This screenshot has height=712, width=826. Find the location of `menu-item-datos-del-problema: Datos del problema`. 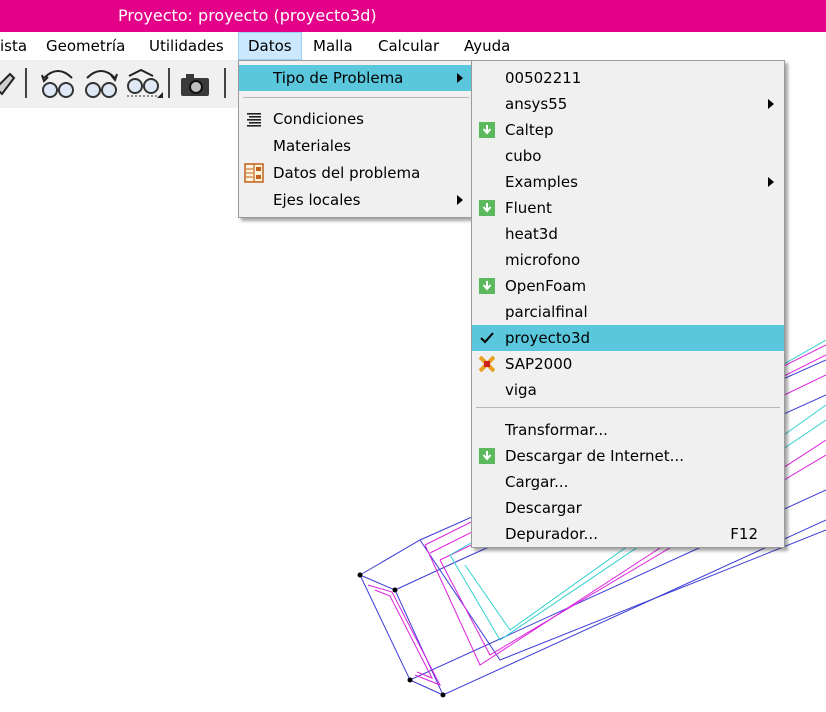

menu-item-datos-del-problema: Datos del problema is located at coordinates (356, 173).